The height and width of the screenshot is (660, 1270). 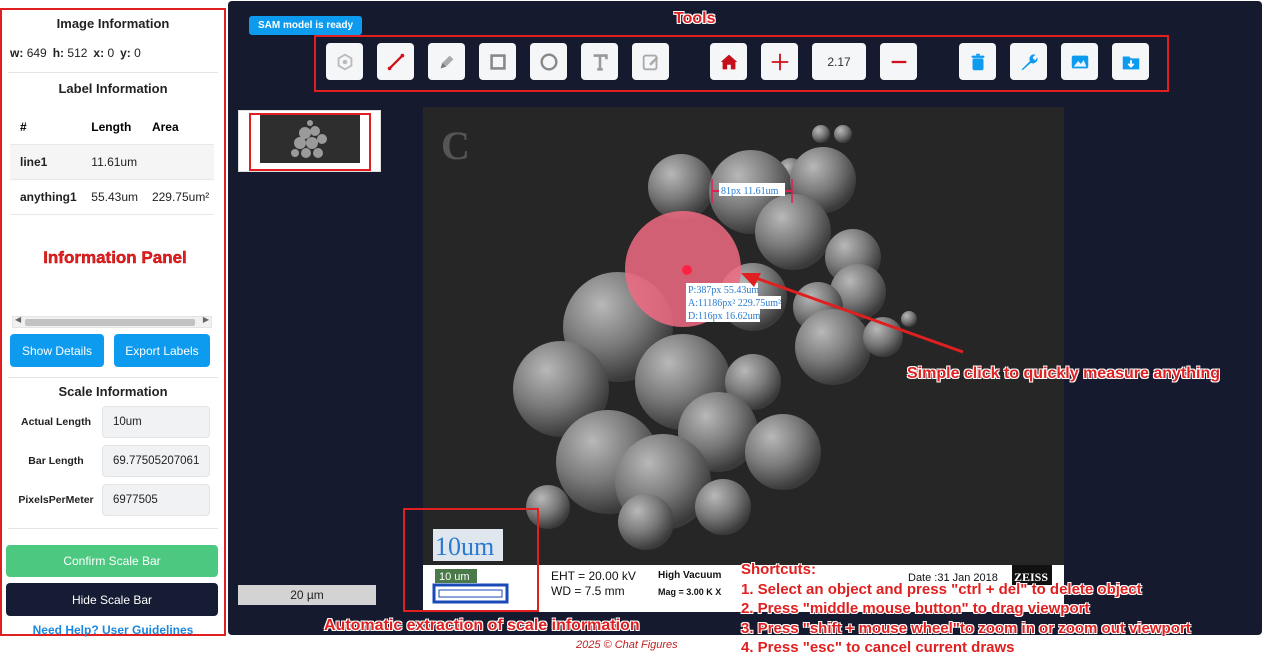 I want to click on text-tool-icon, so click(x=600, y=62).